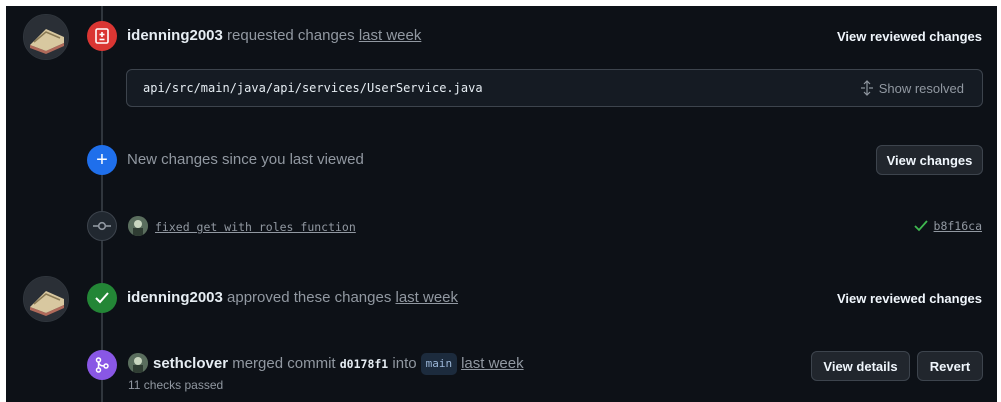 This screenshot has height=402, width=1001. What do you see at coordinates (190, 363) in the screenshot?
I see `merger-link: sethclover` at bounding box center [190, 363].